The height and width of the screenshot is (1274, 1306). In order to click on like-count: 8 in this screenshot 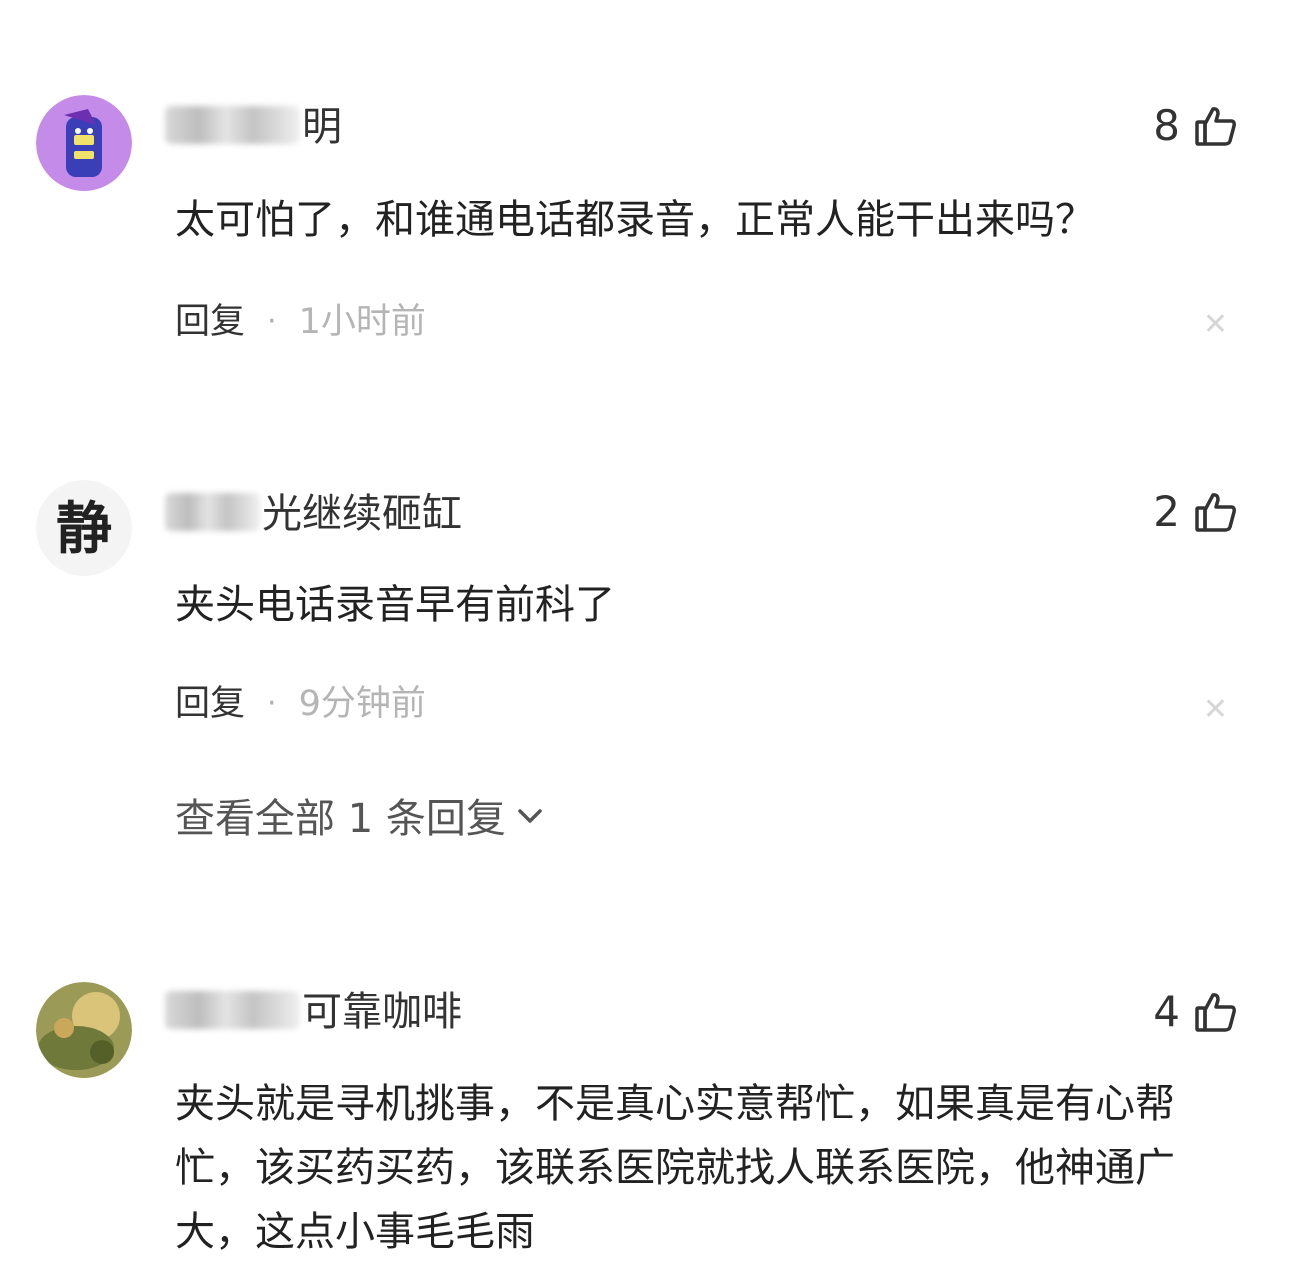, I will do `click(1166, 125)`.